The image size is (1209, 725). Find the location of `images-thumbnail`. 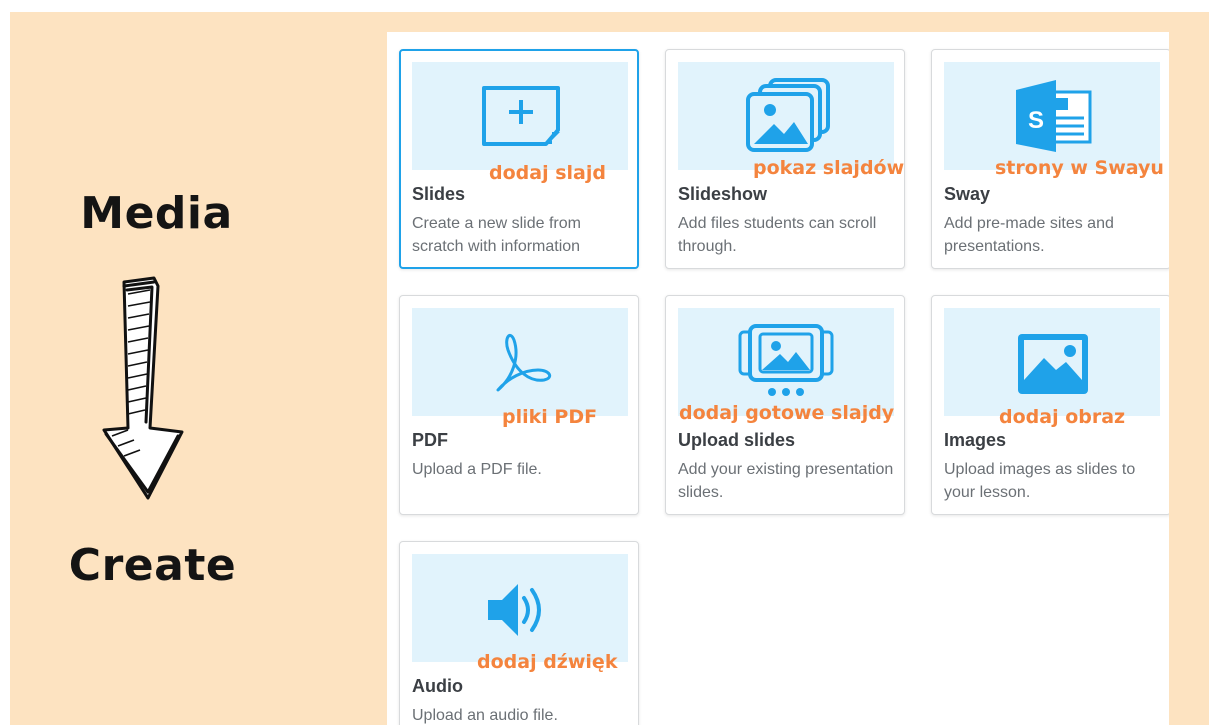

images-thumbnail is located at coordinates (1052, 362).